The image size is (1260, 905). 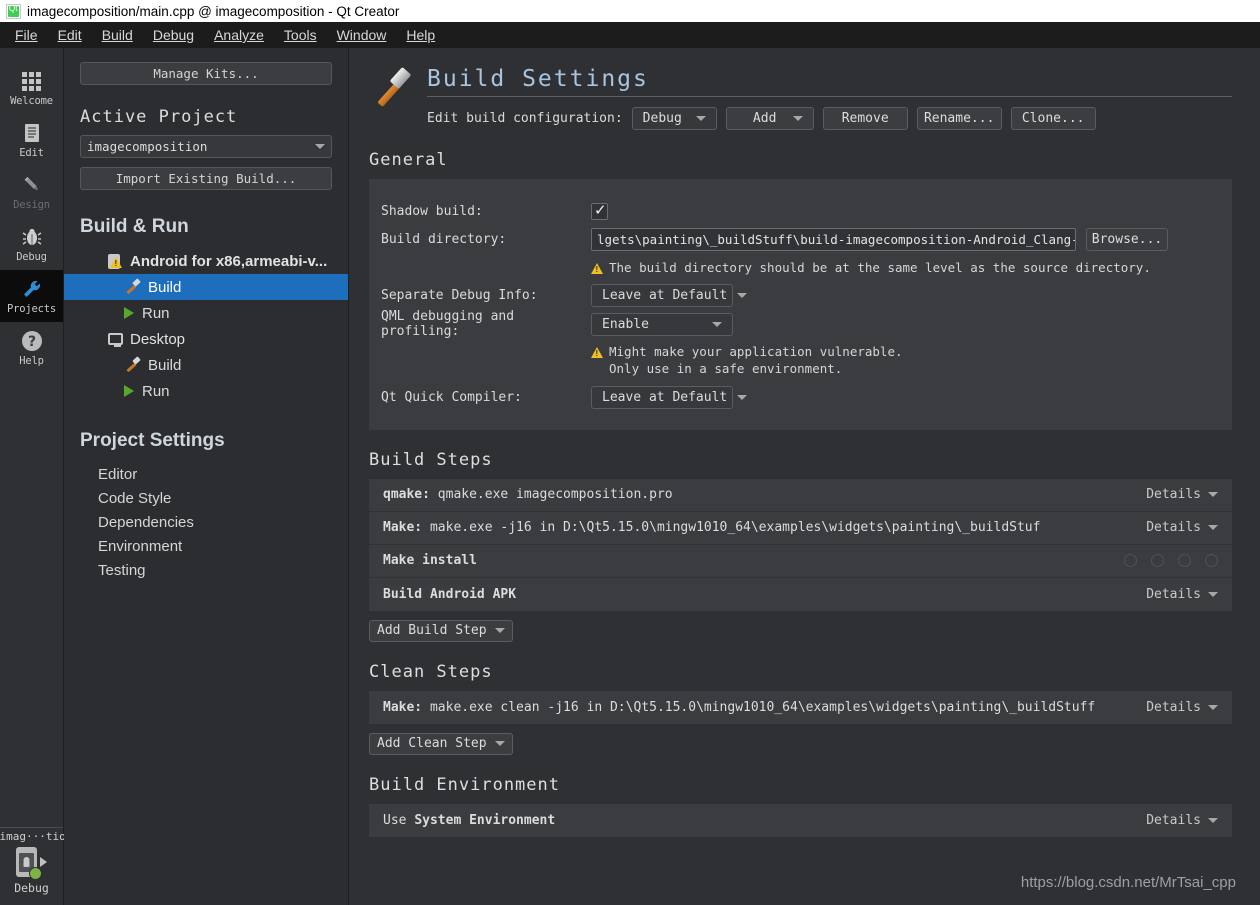 I want to click on build-config-combo: Debug, so click(x=674, y=118).